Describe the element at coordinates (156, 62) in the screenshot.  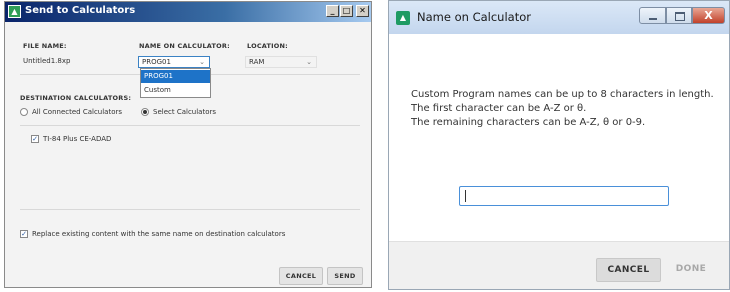
I see `name-select-value: PROG01` at that location.